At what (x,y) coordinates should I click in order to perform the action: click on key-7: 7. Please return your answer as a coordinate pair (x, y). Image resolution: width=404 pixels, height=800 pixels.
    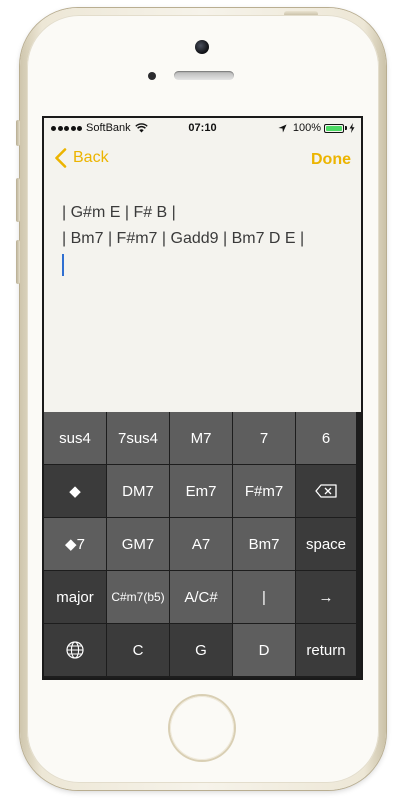
    Looking at the image, I should click on (264, 438).